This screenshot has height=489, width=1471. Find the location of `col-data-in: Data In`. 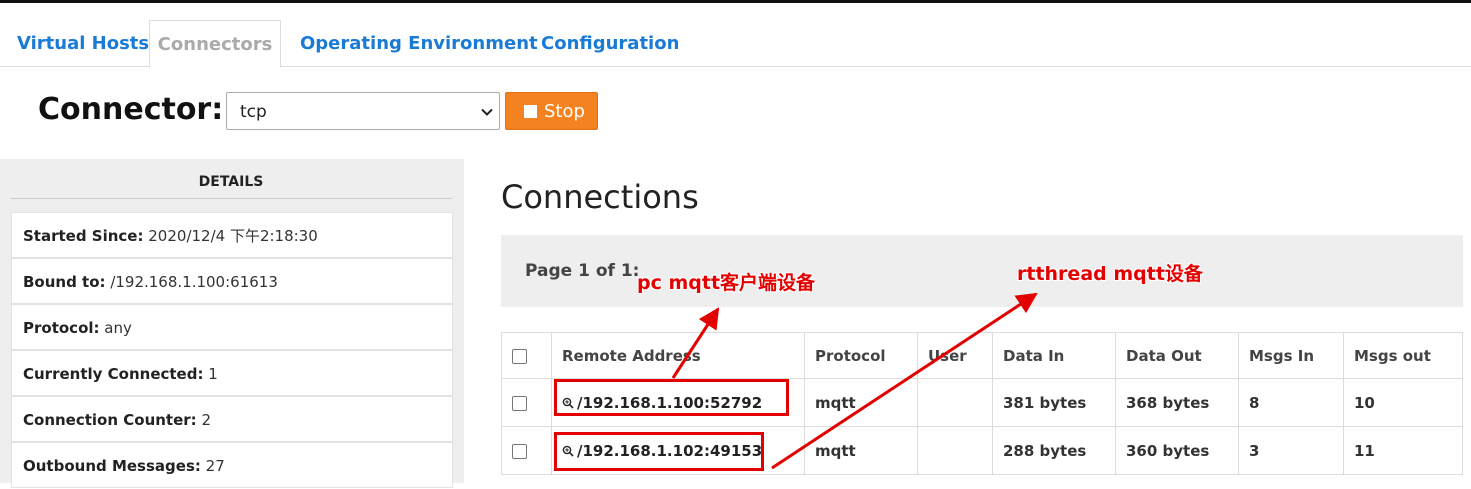

col-data-in: Data In is located at coordinates (1054, 355).